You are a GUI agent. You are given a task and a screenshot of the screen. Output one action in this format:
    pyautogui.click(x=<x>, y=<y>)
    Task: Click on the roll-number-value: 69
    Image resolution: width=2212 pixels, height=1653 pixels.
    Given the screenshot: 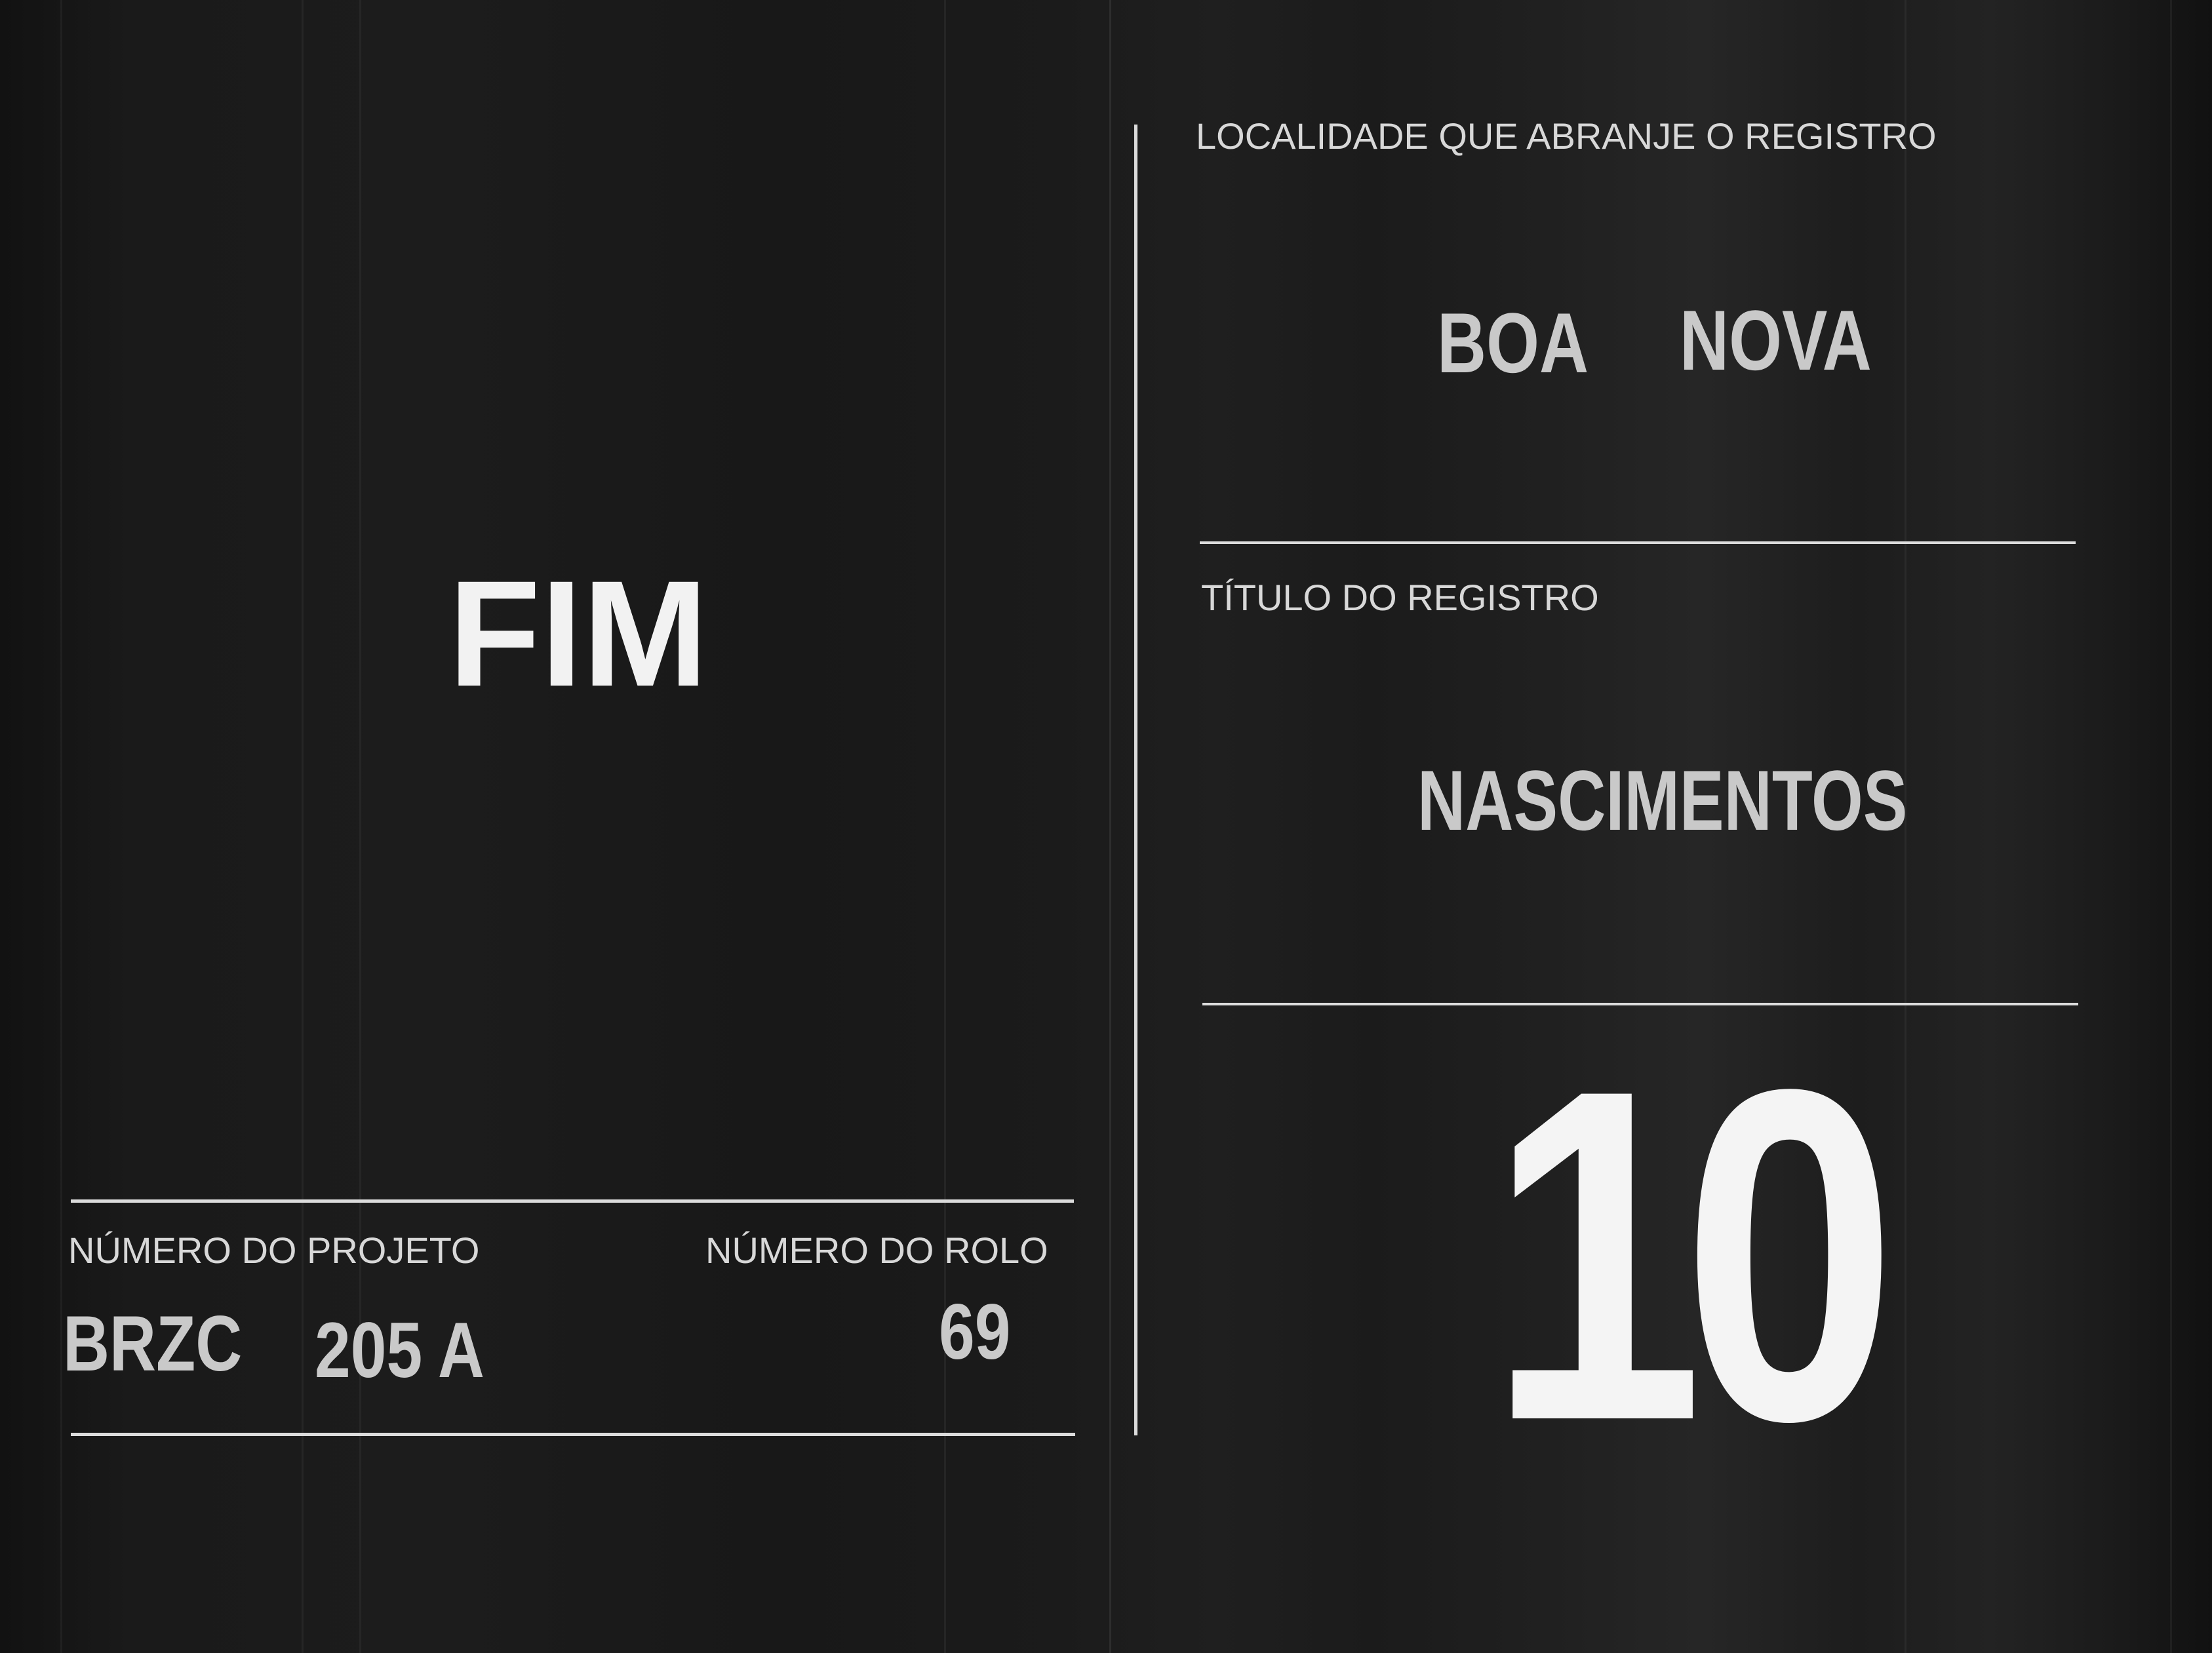 What is the action you would take?
    pyautogui.click(x=975, y=1332)
    